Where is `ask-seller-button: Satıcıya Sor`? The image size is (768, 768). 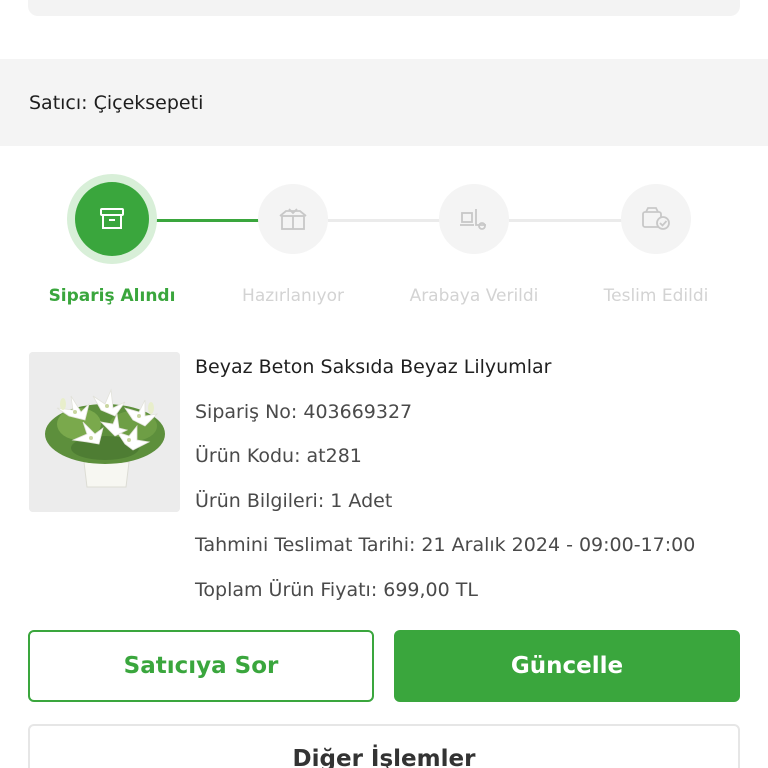
ask-seller-button: Satıcıya Sor is located at coordinates (201, 666).